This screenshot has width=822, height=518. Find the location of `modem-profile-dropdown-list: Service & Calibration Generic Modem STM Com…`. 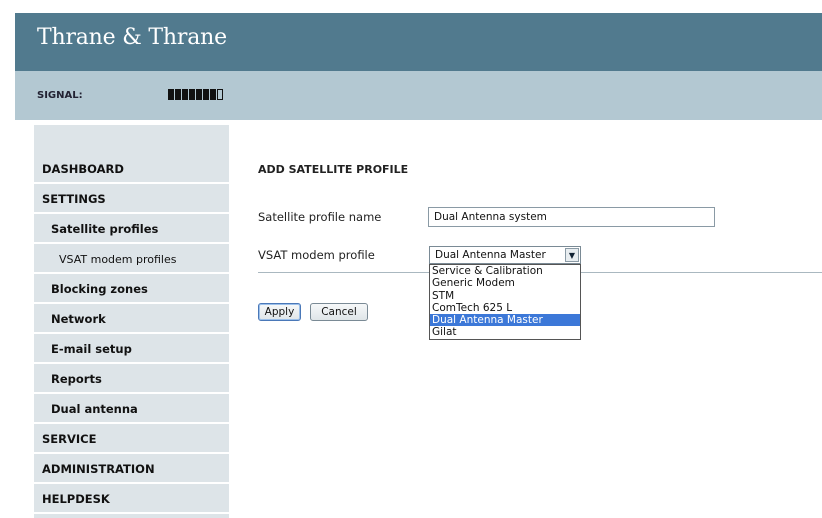

modem-profile-dropdown-list: Service & Calibration Generic Modem STM Com… is located at coordinates (505, 302).